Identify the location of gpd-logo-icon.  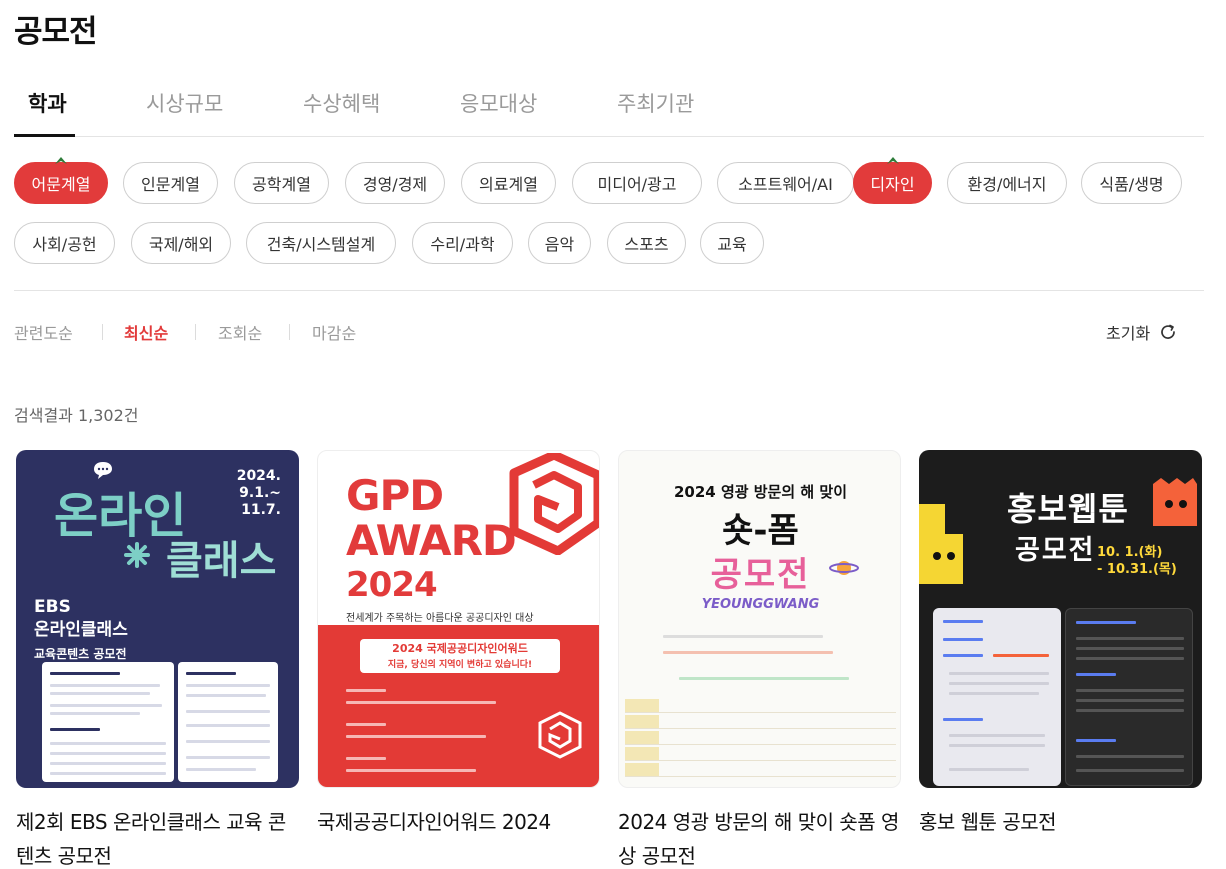
(554, 504).